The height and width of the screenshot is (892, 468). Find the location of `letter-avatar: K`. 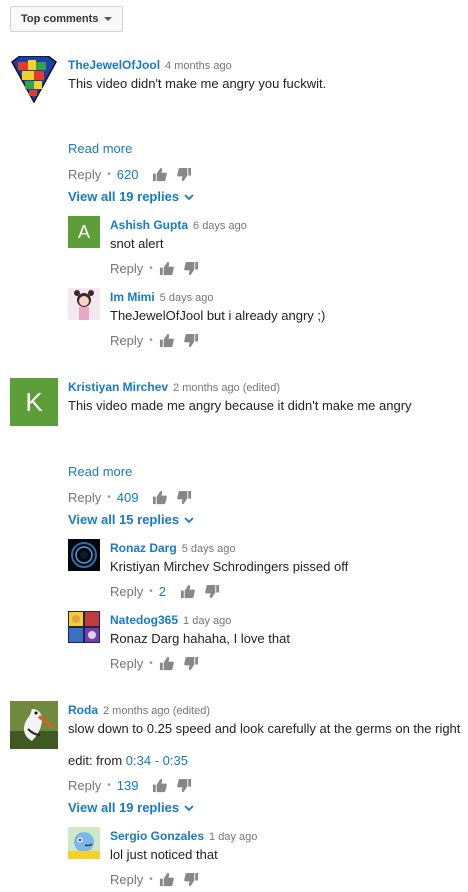

letter-avatar: K is located at coordinates (34, 402).